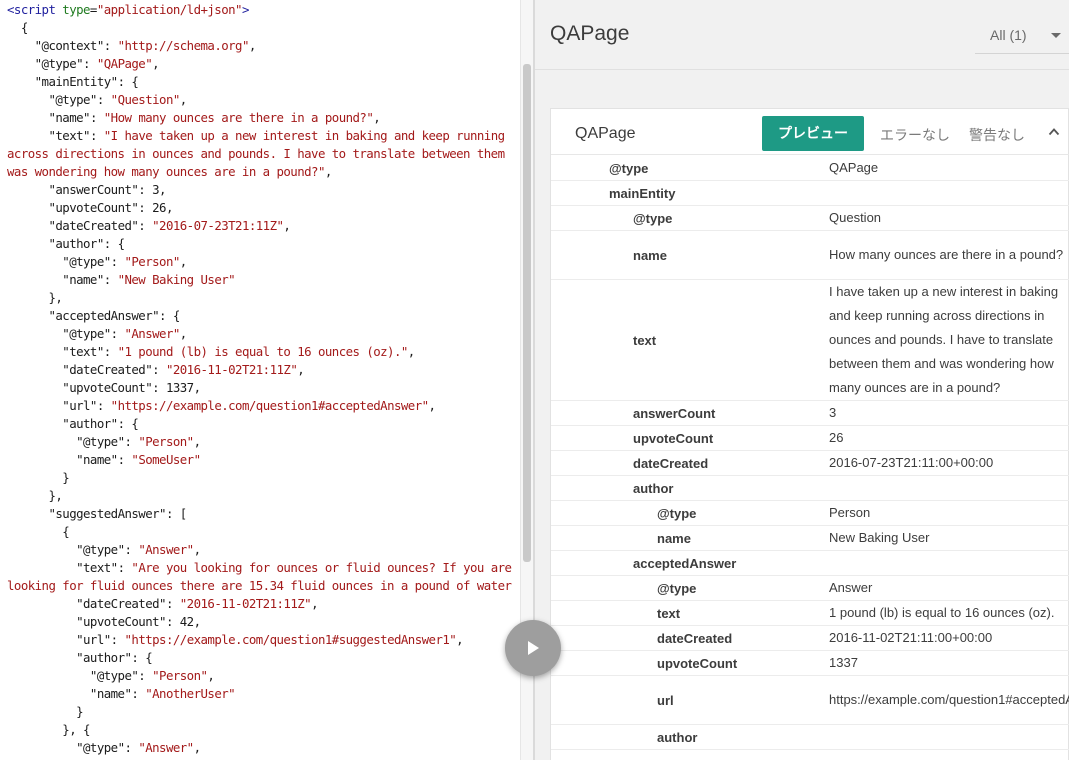 This screenshot has width=1069, height=760. I want to click on property-key: dateCreated, so click(671, 463).